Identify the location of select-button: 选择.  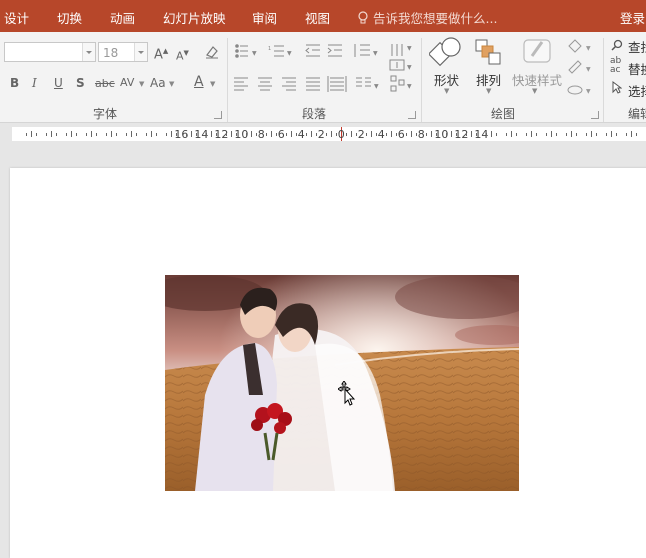
(637, 90).